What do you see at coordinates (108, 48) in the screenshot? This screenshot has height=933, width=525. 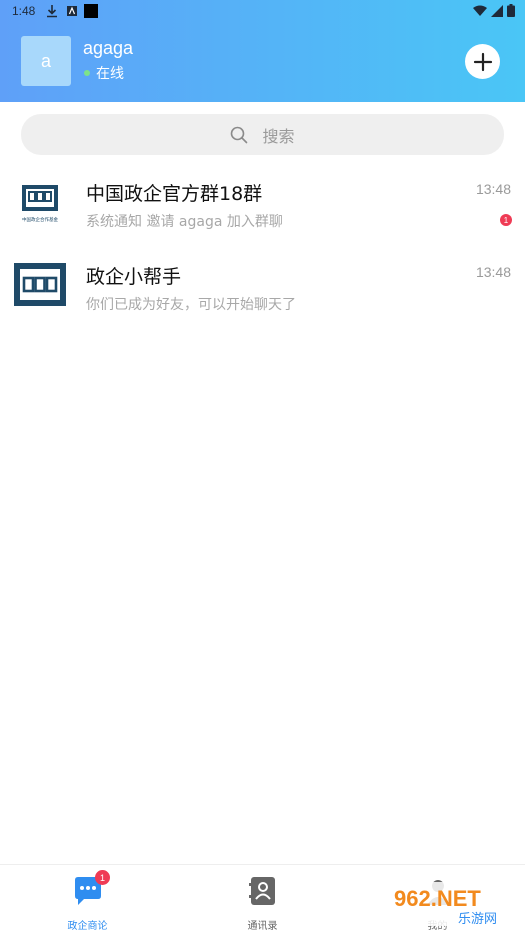 I see `user-name: agaga` at bounding box center [108, 48].